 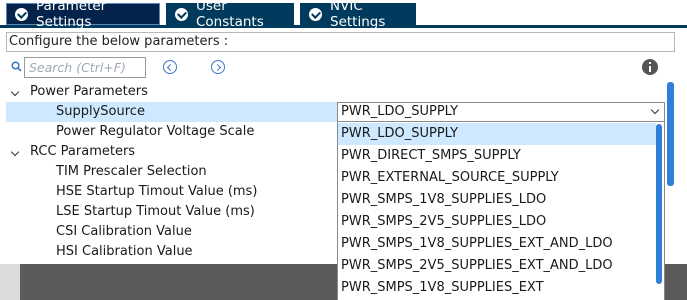 What do you see at coordinates (85, 67) in the screenshot?
I see `search-input` at bounding box center [85, 67].